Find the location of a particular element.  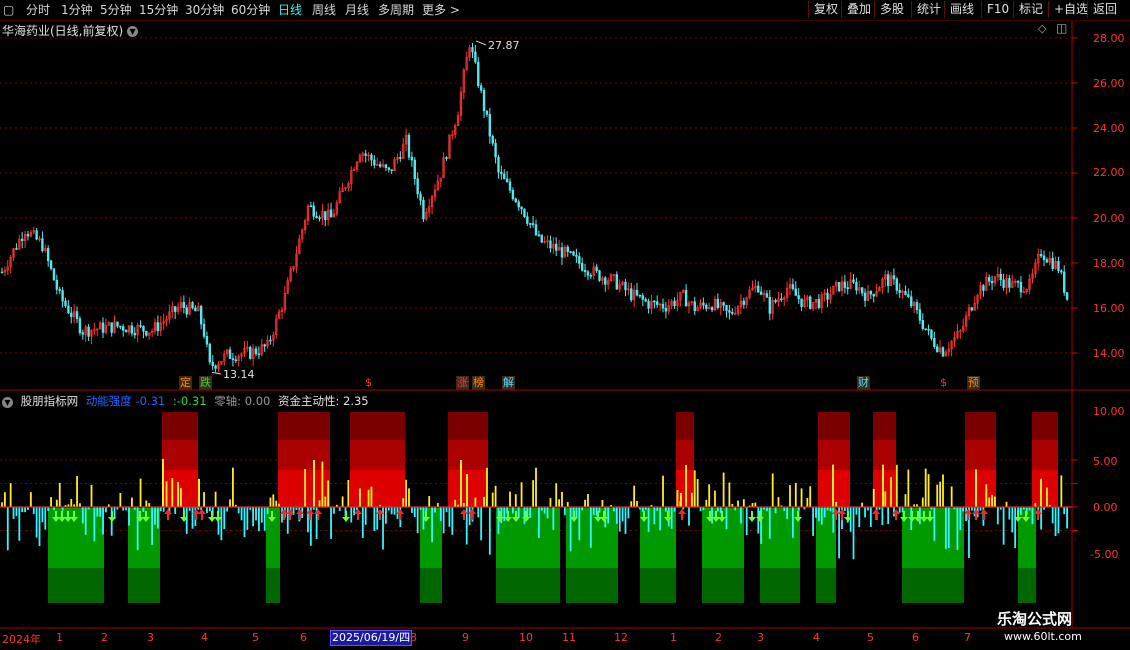

date-axis-month: 5 is located at coordinates (255, 637).